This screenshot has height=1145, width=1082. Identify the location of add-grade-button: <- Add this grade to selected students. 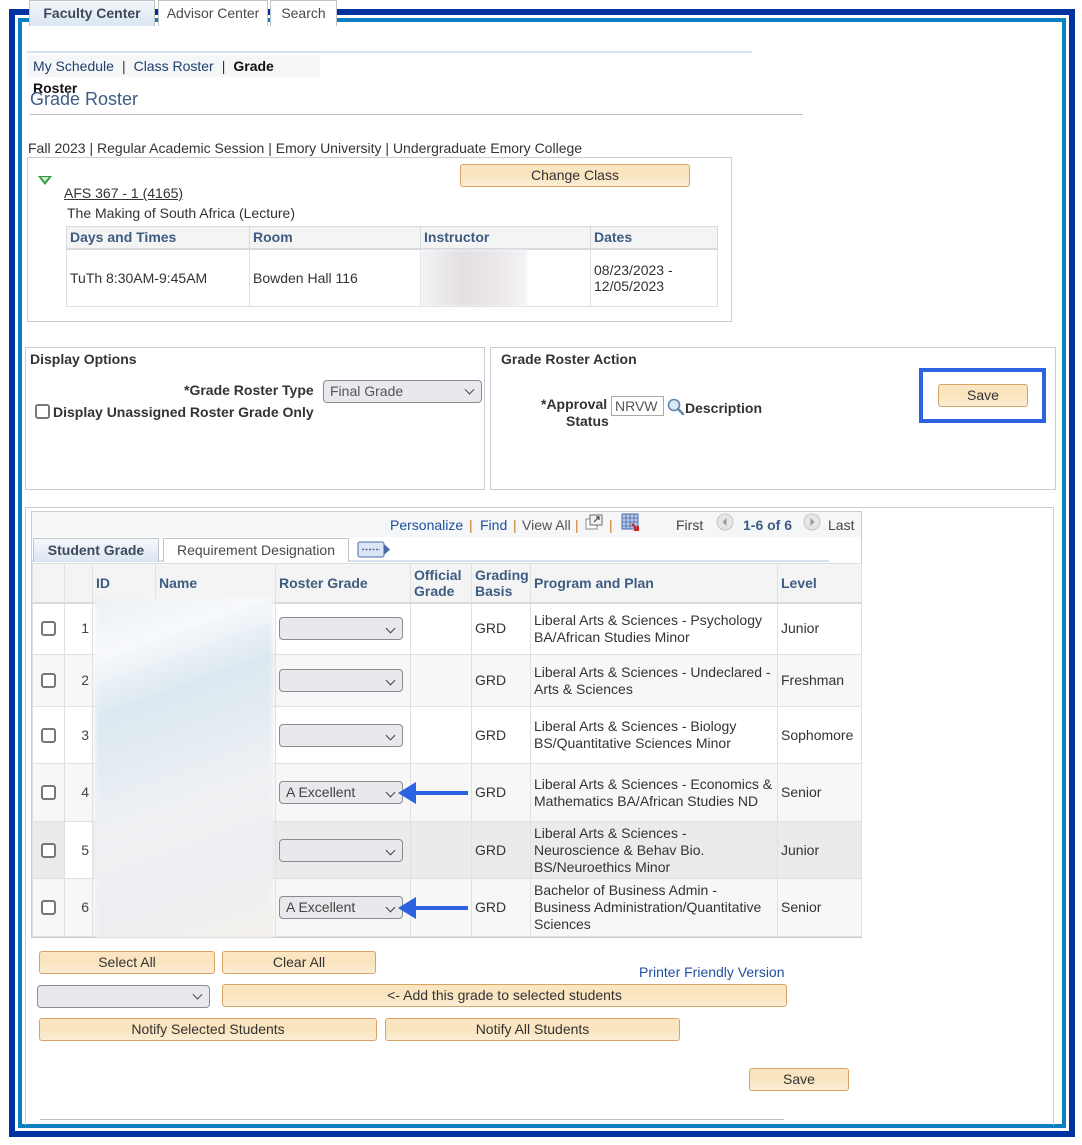
(504, 995).